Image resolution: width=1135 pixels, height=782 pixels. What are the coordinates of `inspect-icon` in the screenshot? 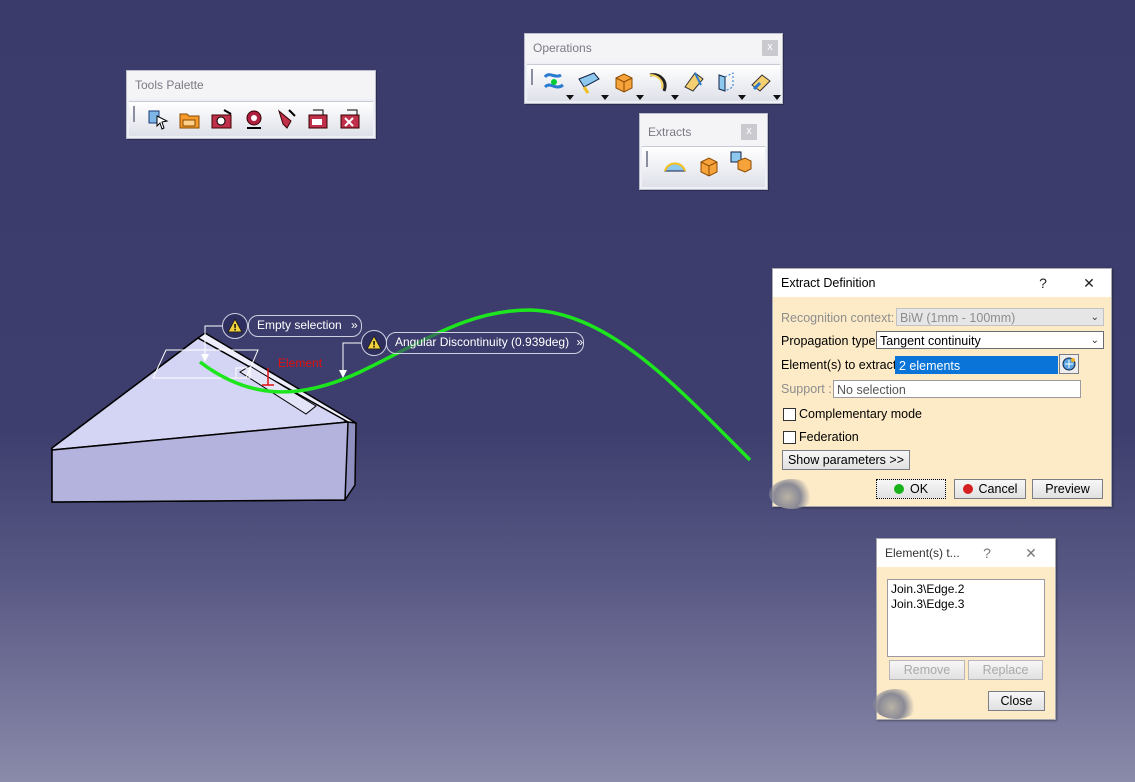 It's located at (254, 119).